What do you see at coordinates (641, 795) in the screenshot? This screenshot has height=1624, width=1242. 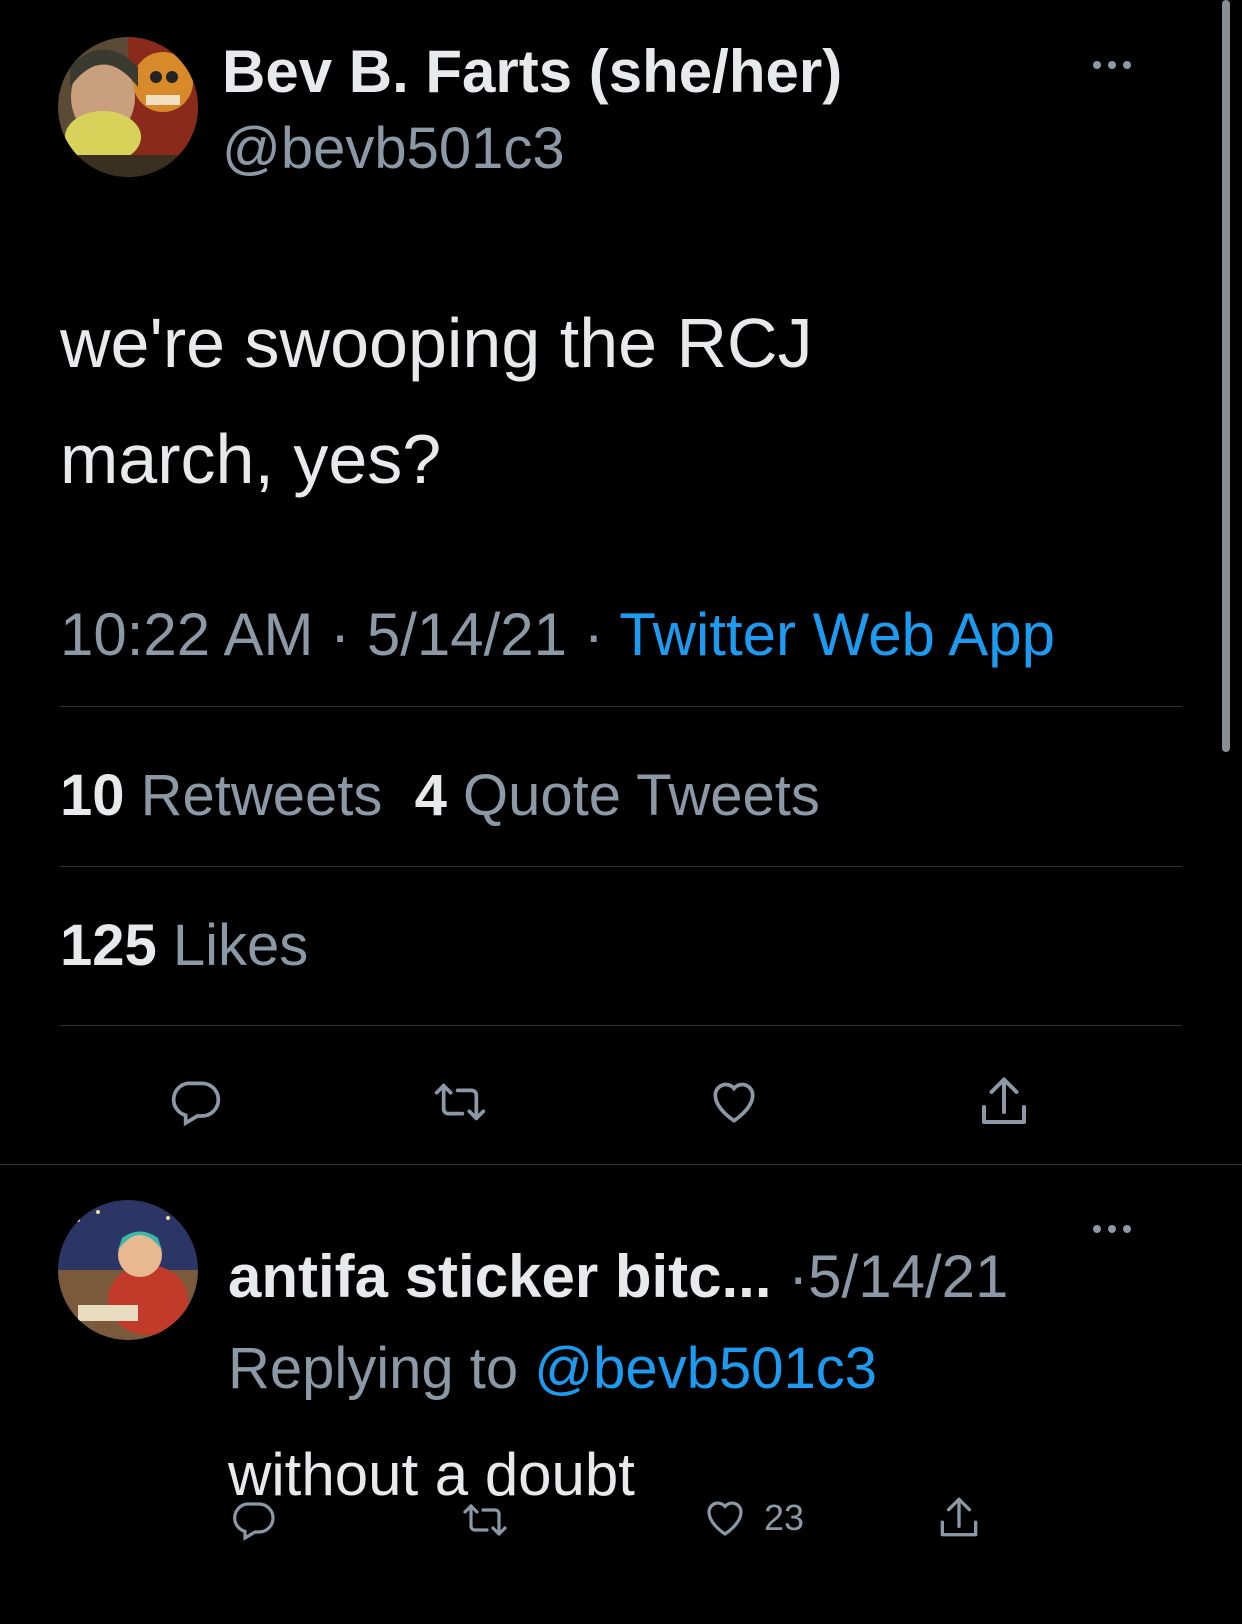 I see `quotes-label: Quote Tweets` at bounding box center [641, 795].